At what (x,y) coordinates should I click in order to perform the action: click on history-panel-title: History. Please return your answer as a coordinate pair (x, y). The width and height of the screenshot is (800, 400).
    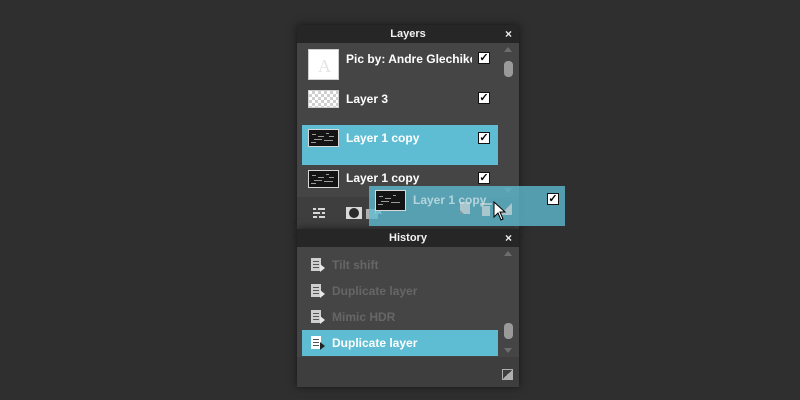
    Looking at the image, I should click on (408, 238).